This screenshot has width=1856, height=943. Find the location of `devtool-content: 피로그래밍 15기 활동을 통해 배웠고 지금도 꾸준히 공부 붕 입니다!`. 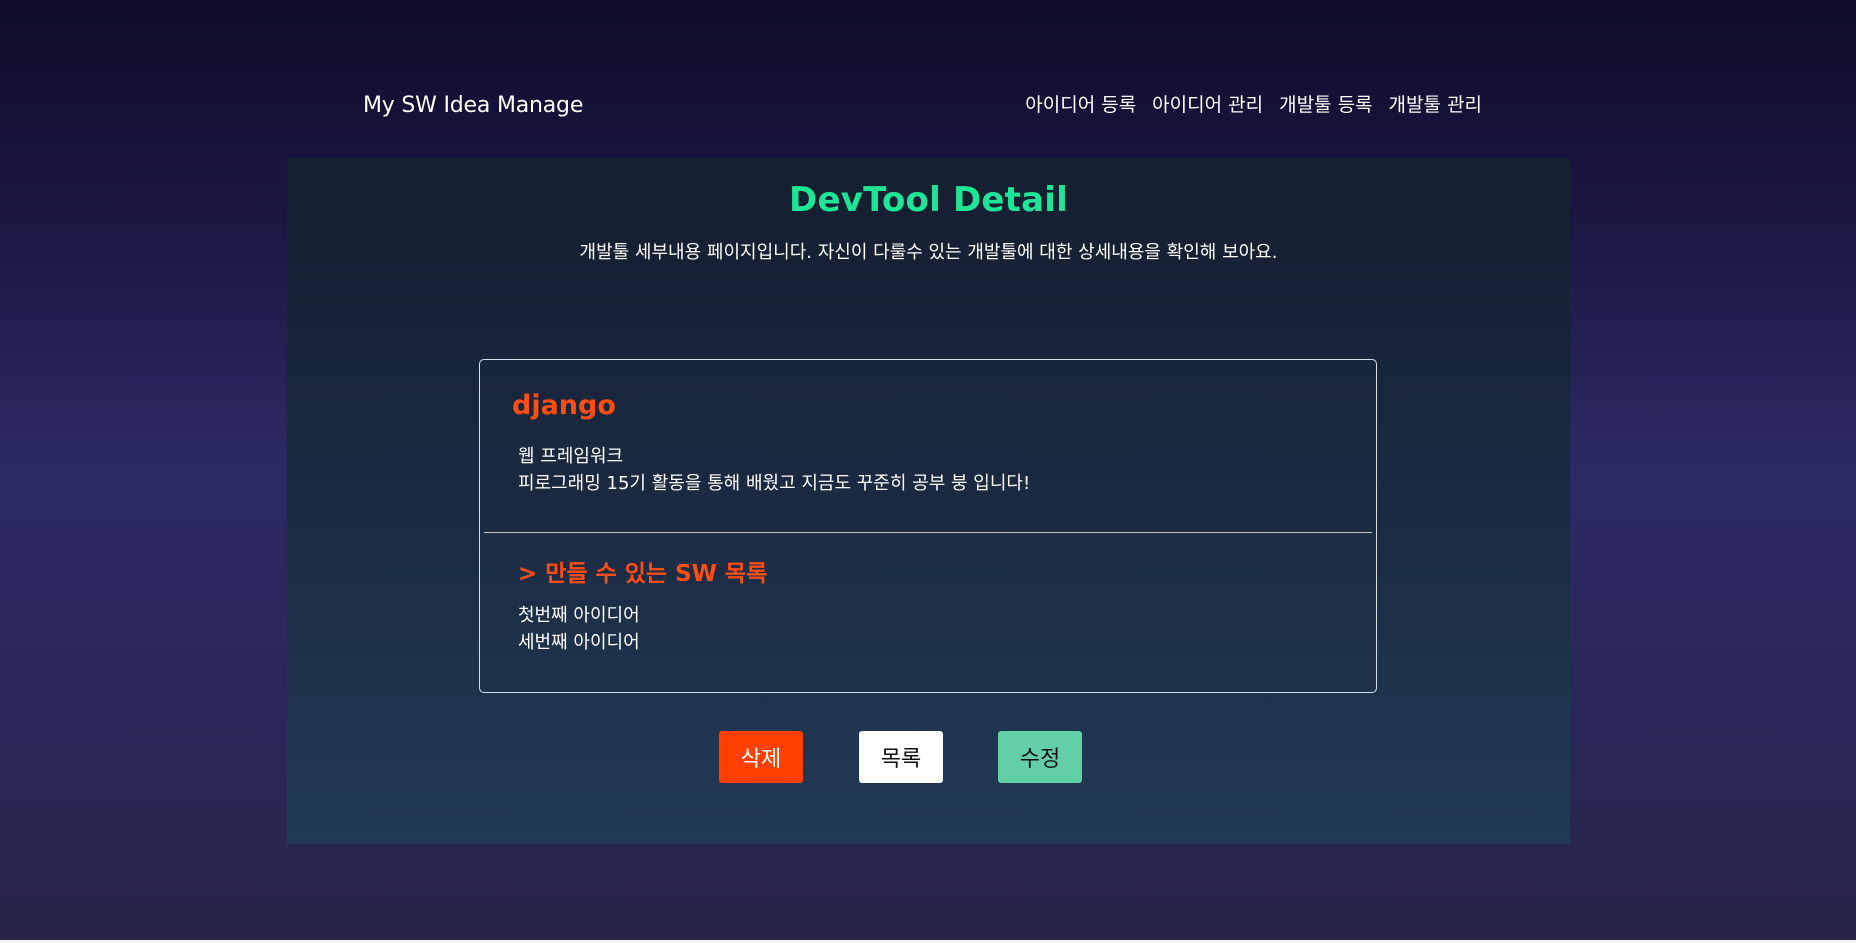

devtool-content: 피로그래밍 15기 활동을 통해 배웠고 지금도 꾸준히 공부 붕 입니다! is located at coordinates (774, 483).